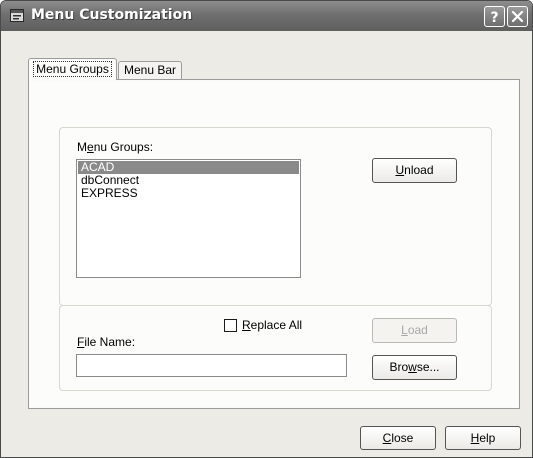 The image size is (533, 458). I want to click on help-button: Help, so click(483, 438).